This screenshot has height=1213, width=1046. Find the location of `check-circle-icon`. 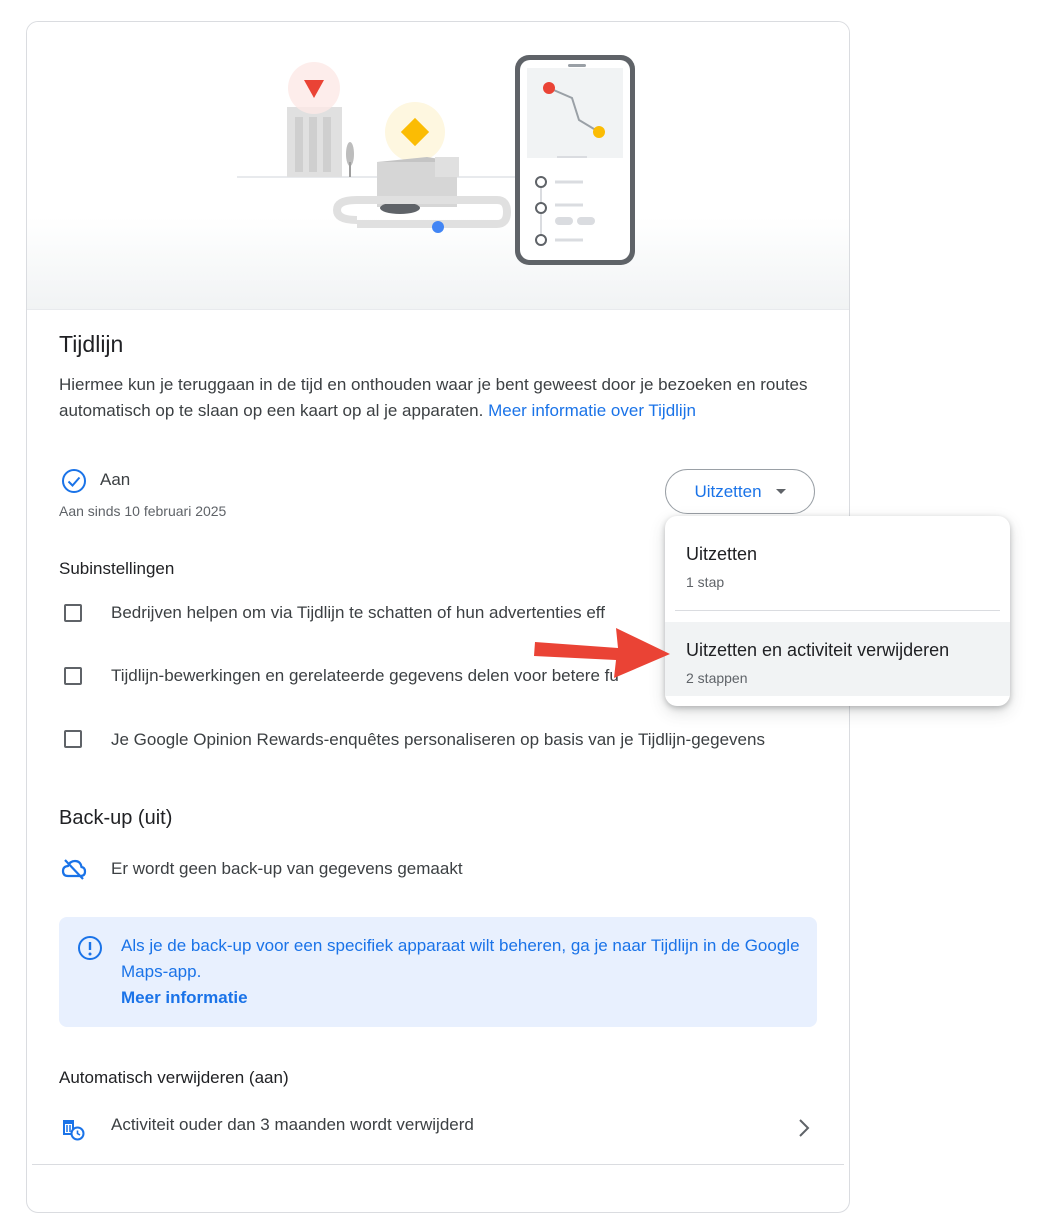

check-circle-icon is located at coordinates (74, 483).